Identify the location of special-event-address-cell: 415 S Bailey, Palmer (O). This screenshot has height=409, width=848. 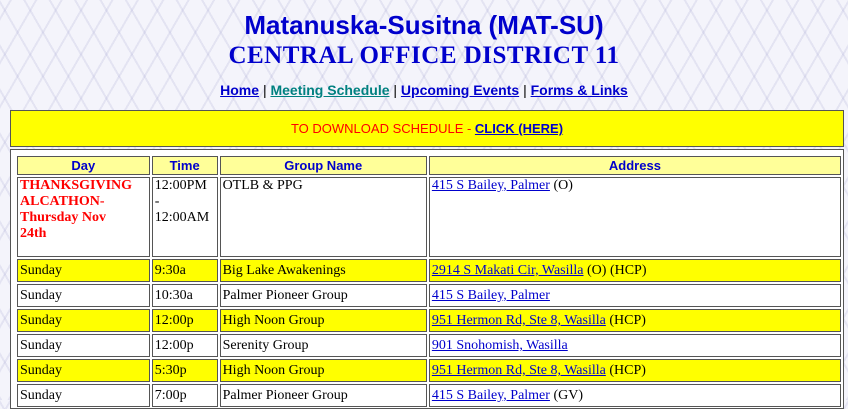
(634, 217).